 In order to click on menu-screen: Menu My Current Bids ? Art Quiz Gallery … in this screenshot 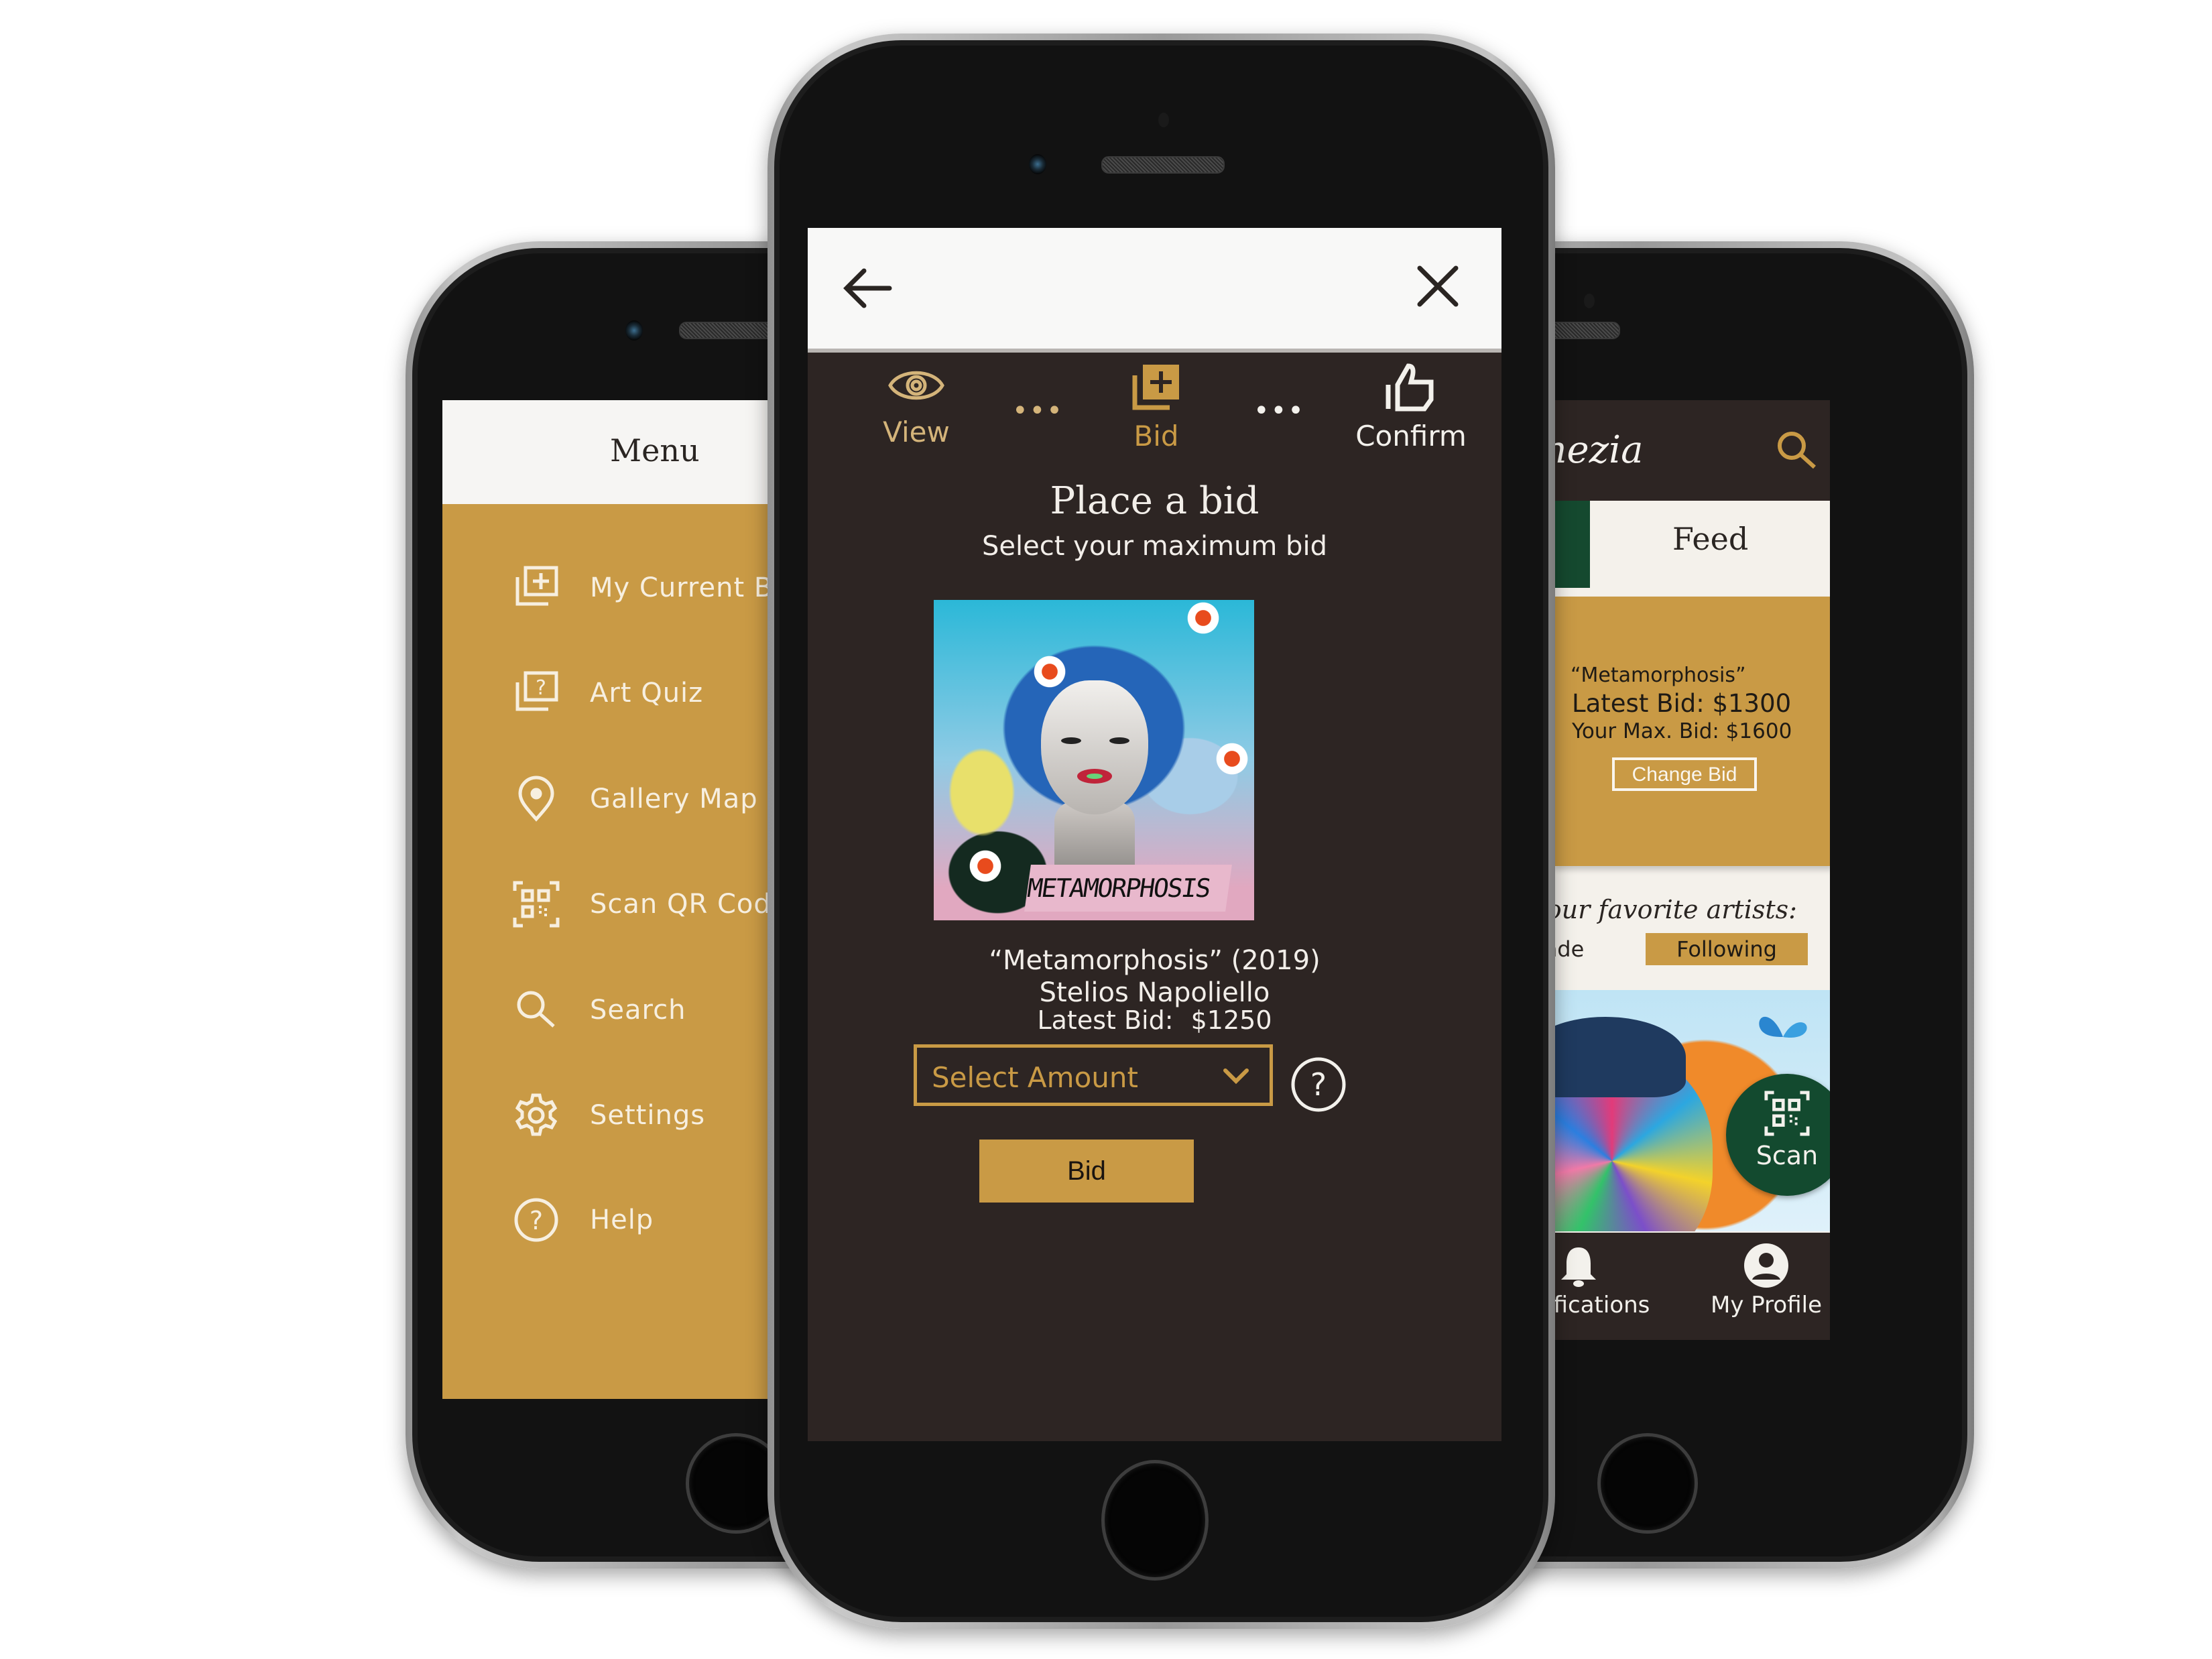, I will do `click(630, 899)`.